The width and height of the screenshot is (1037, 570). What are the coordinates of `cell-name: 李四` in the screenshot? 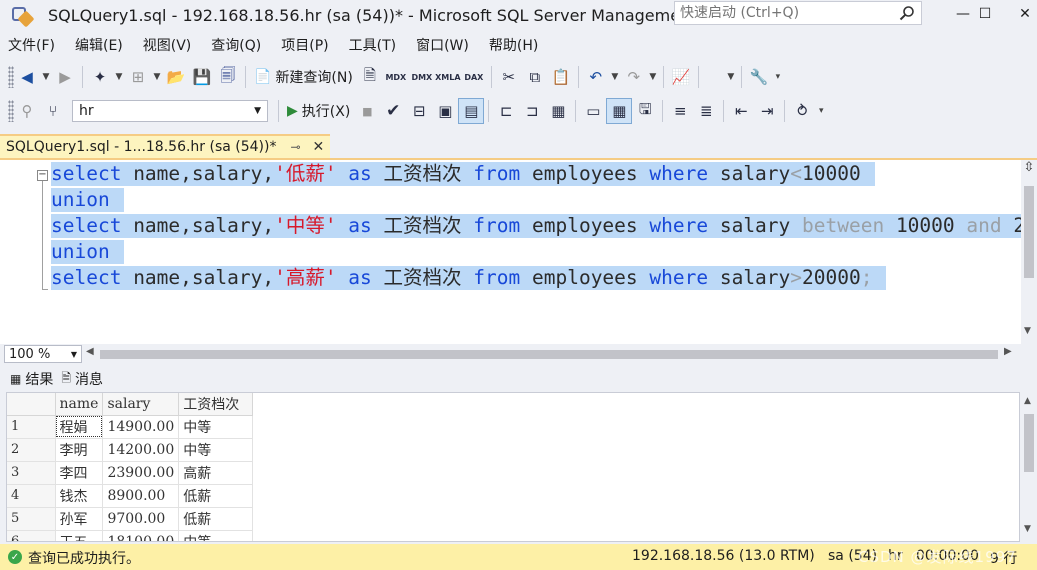 It's located at (79, 473).